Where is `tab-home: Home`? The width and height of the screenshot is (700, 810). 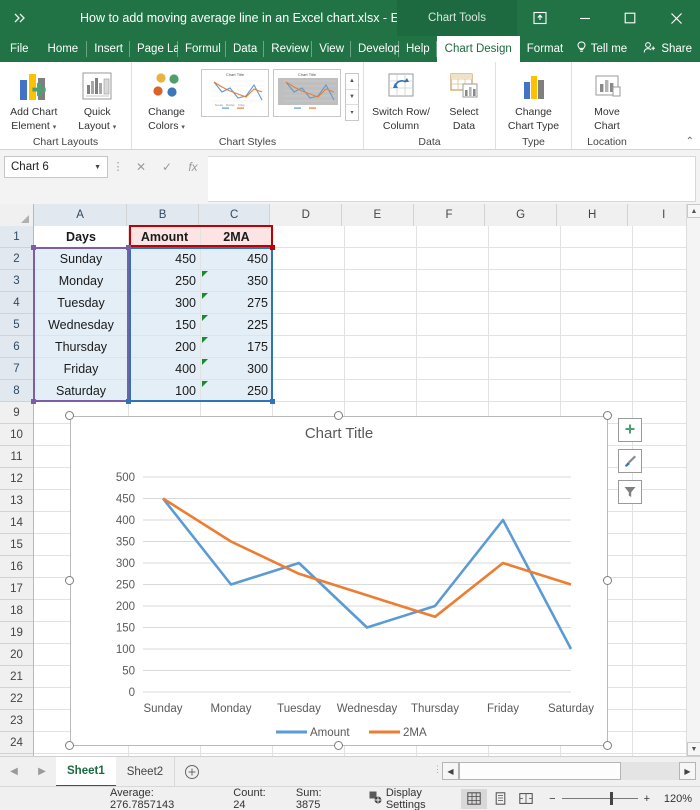 tab-home: Home is located at coordinates (63, 49).